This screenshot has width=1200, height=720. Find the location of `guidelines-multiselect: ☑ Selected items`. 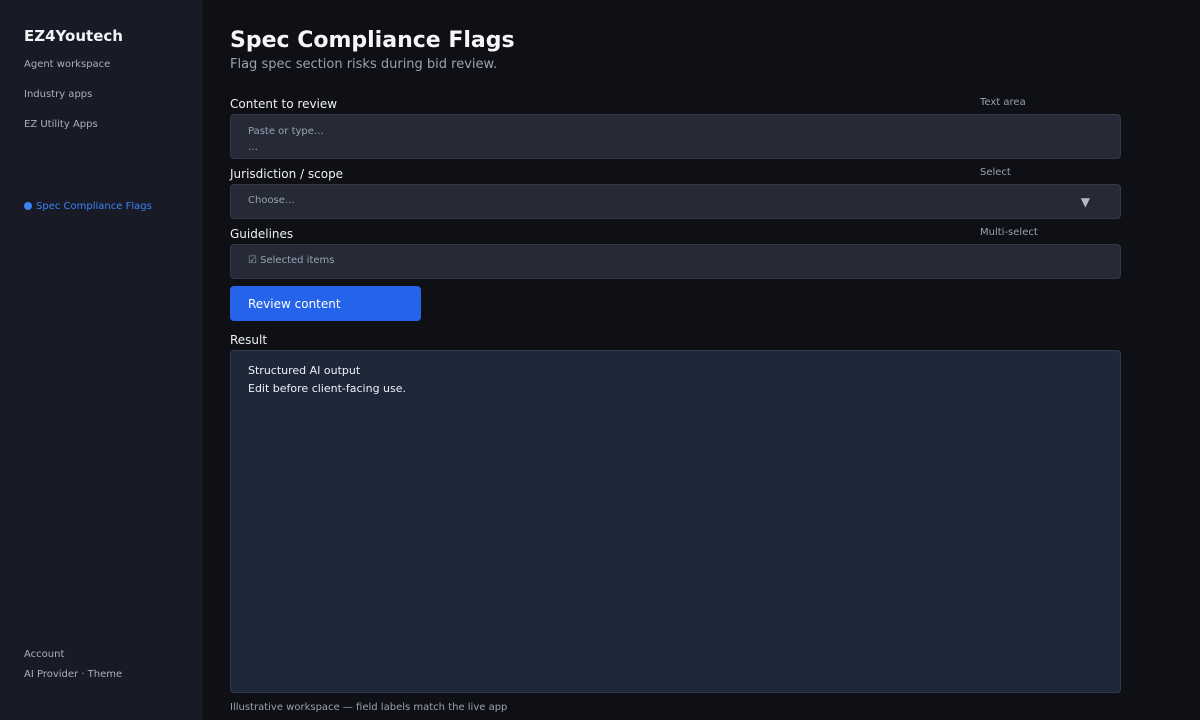

guidelines-multiselect: ☑ Selected items is located at coordinates (675, 261).